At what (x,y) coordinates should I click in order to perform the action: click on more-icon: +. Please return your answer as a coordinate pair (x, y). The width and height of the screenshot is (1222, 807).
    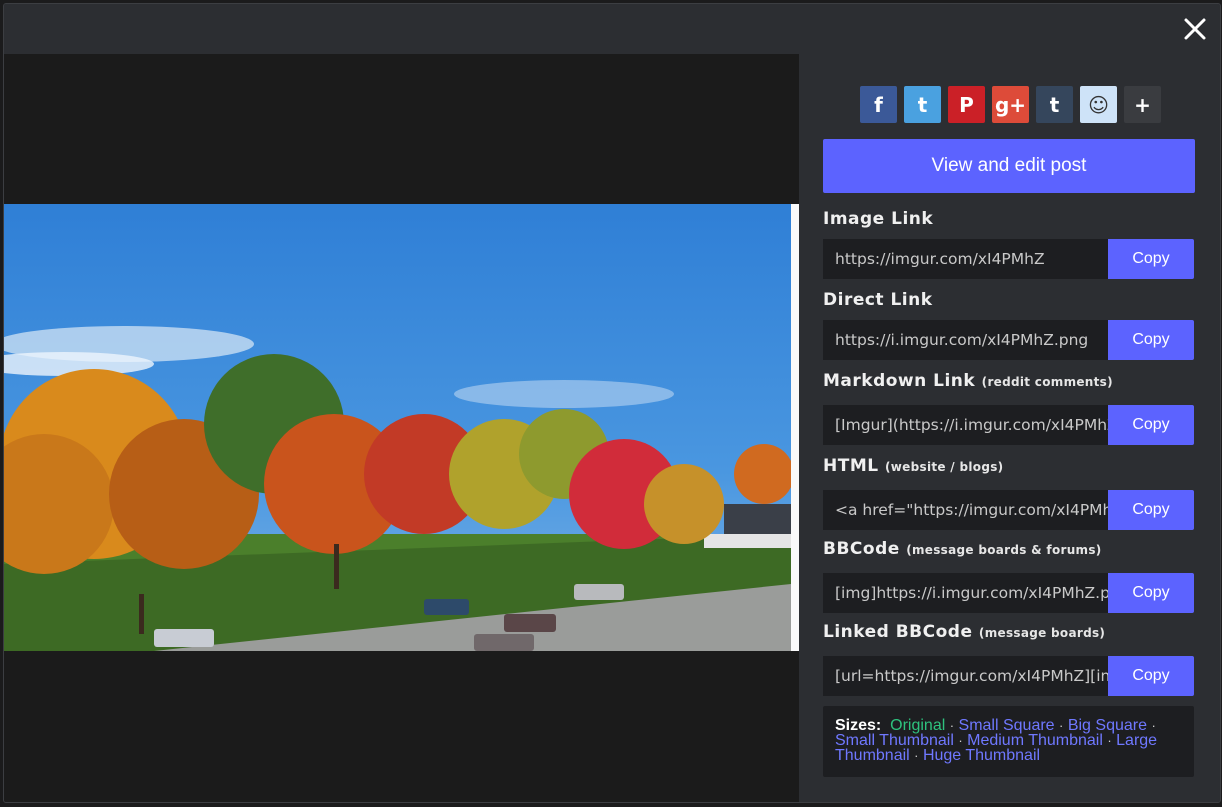
    Looking at the image, I should click on (1142, 104).